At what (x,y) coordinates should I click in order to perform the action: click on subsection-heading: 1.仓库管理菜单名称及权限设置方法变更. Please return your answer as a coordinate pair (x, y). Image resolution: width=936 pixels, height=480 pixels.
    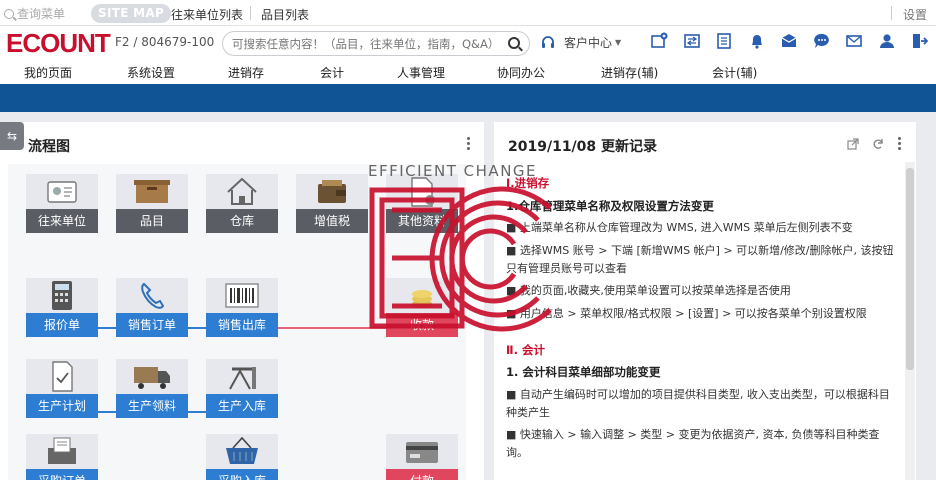
    Looking at the image, I should click on (610, 205).